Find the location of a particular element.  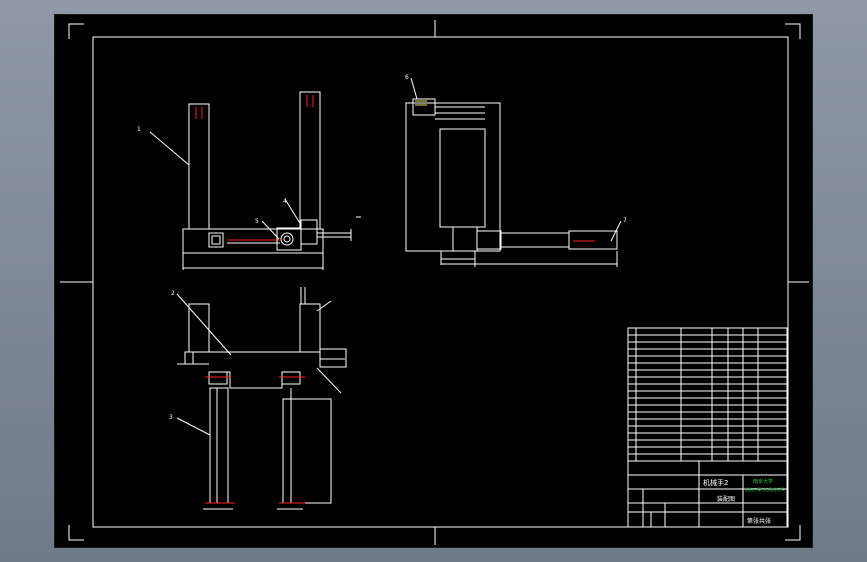

balloon-1: 1 is located at coordinates (139, 129).